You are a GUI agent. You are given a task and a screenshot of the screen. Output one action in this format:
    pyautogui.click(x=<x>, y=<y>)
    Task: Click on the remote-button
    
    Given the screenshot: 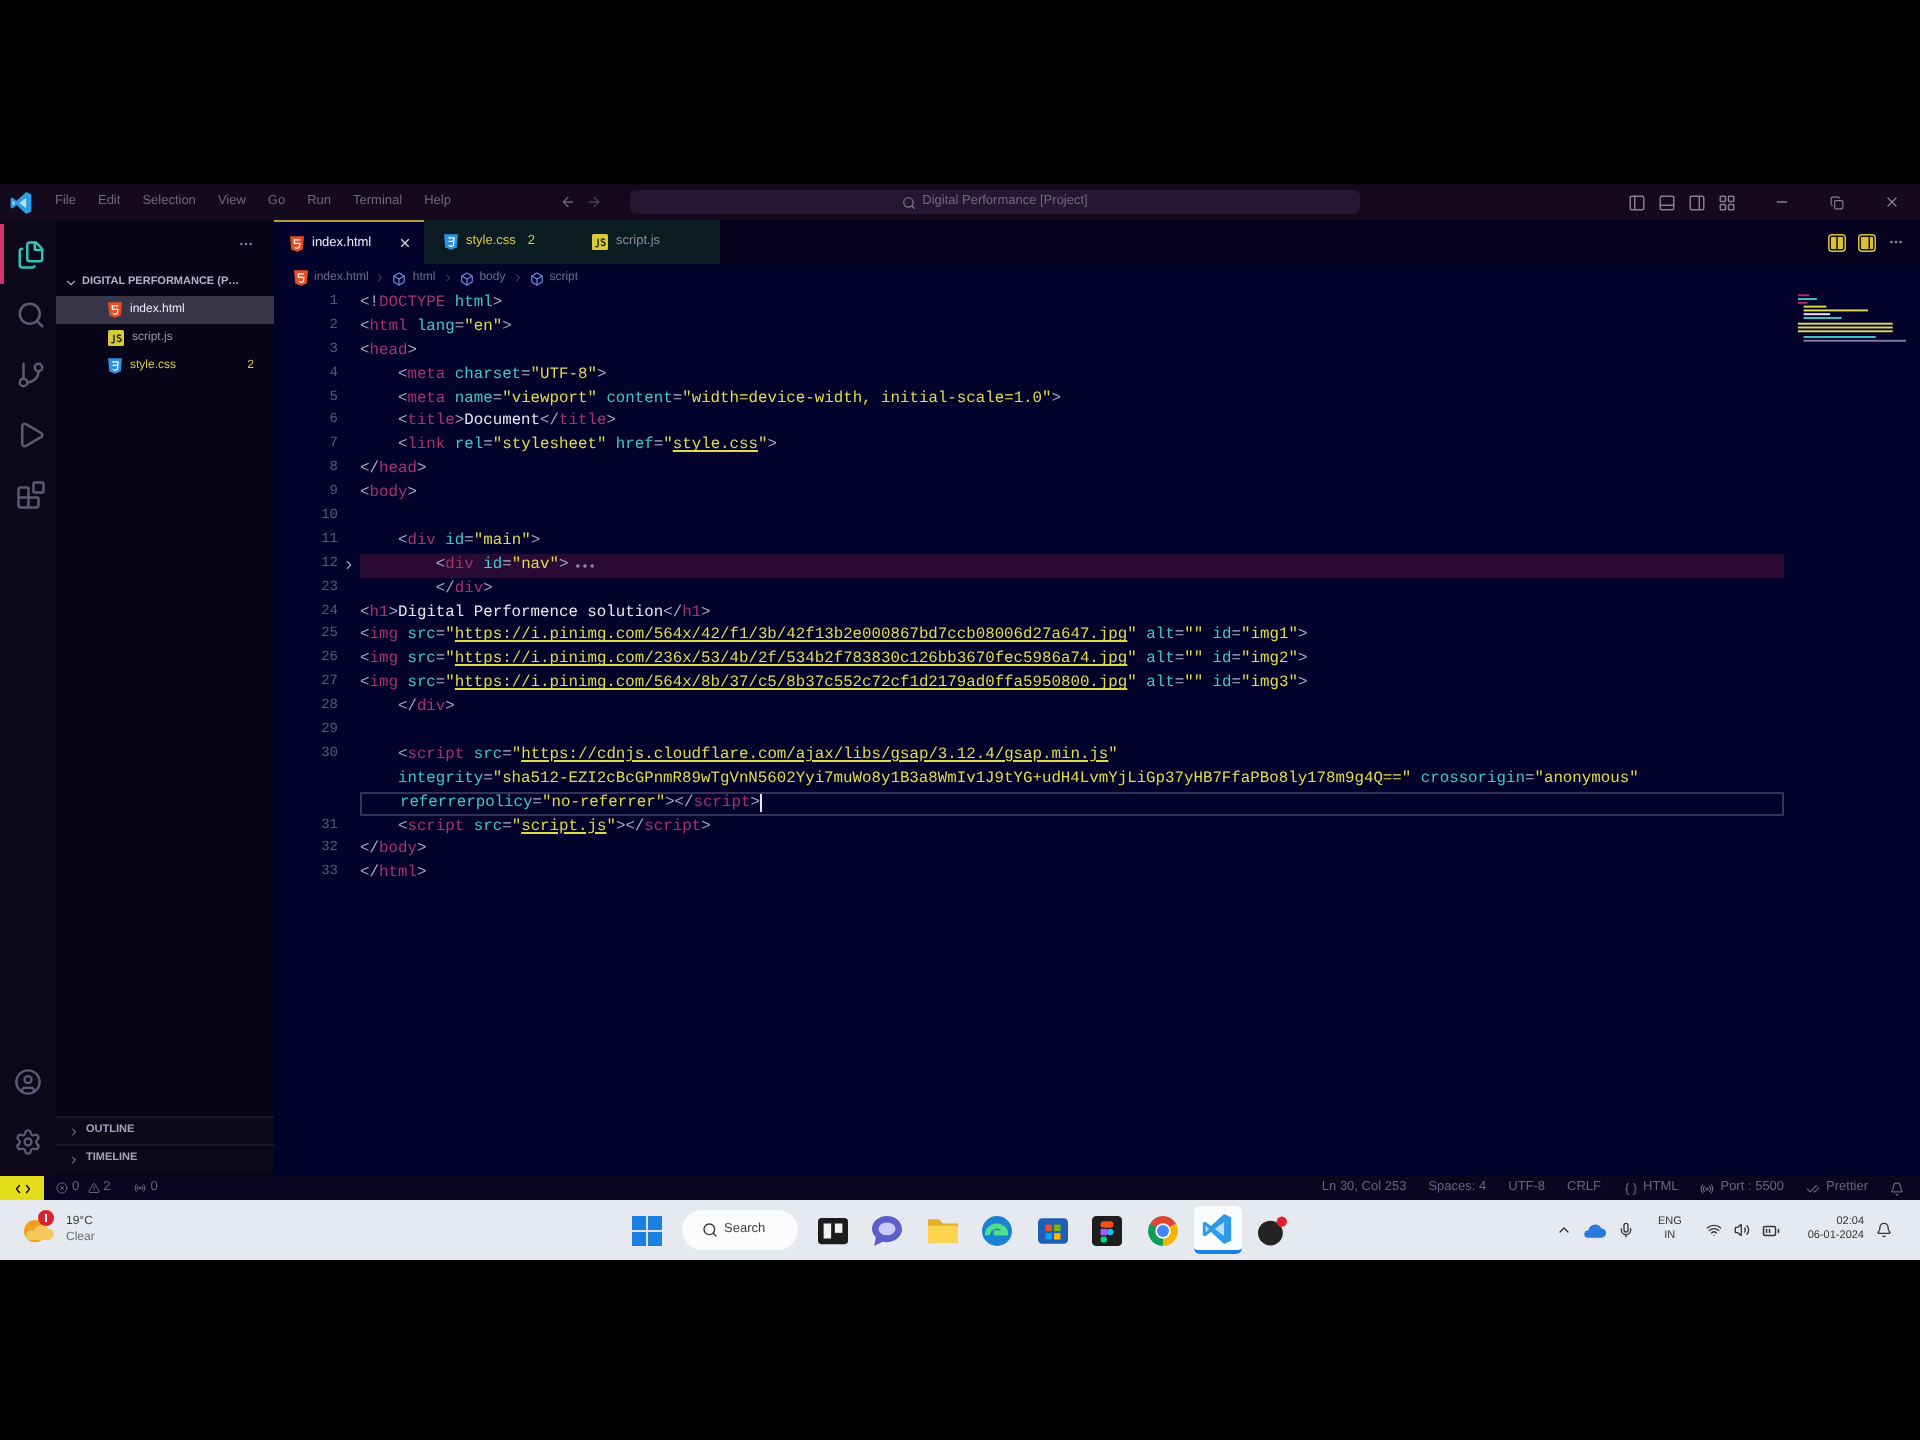 What is the action you would take?
    pyautogui.click(x=22, y=1188)
    